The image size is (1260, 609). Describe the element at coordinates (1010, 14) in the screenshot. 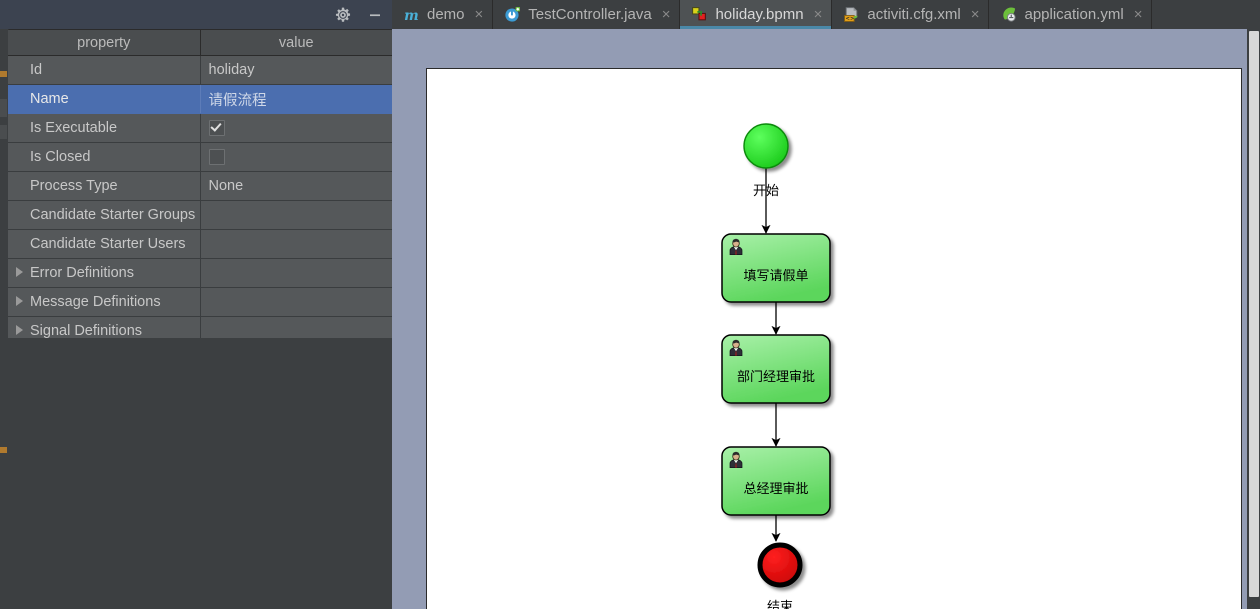

I see `spring-yaml-icon` at that location.